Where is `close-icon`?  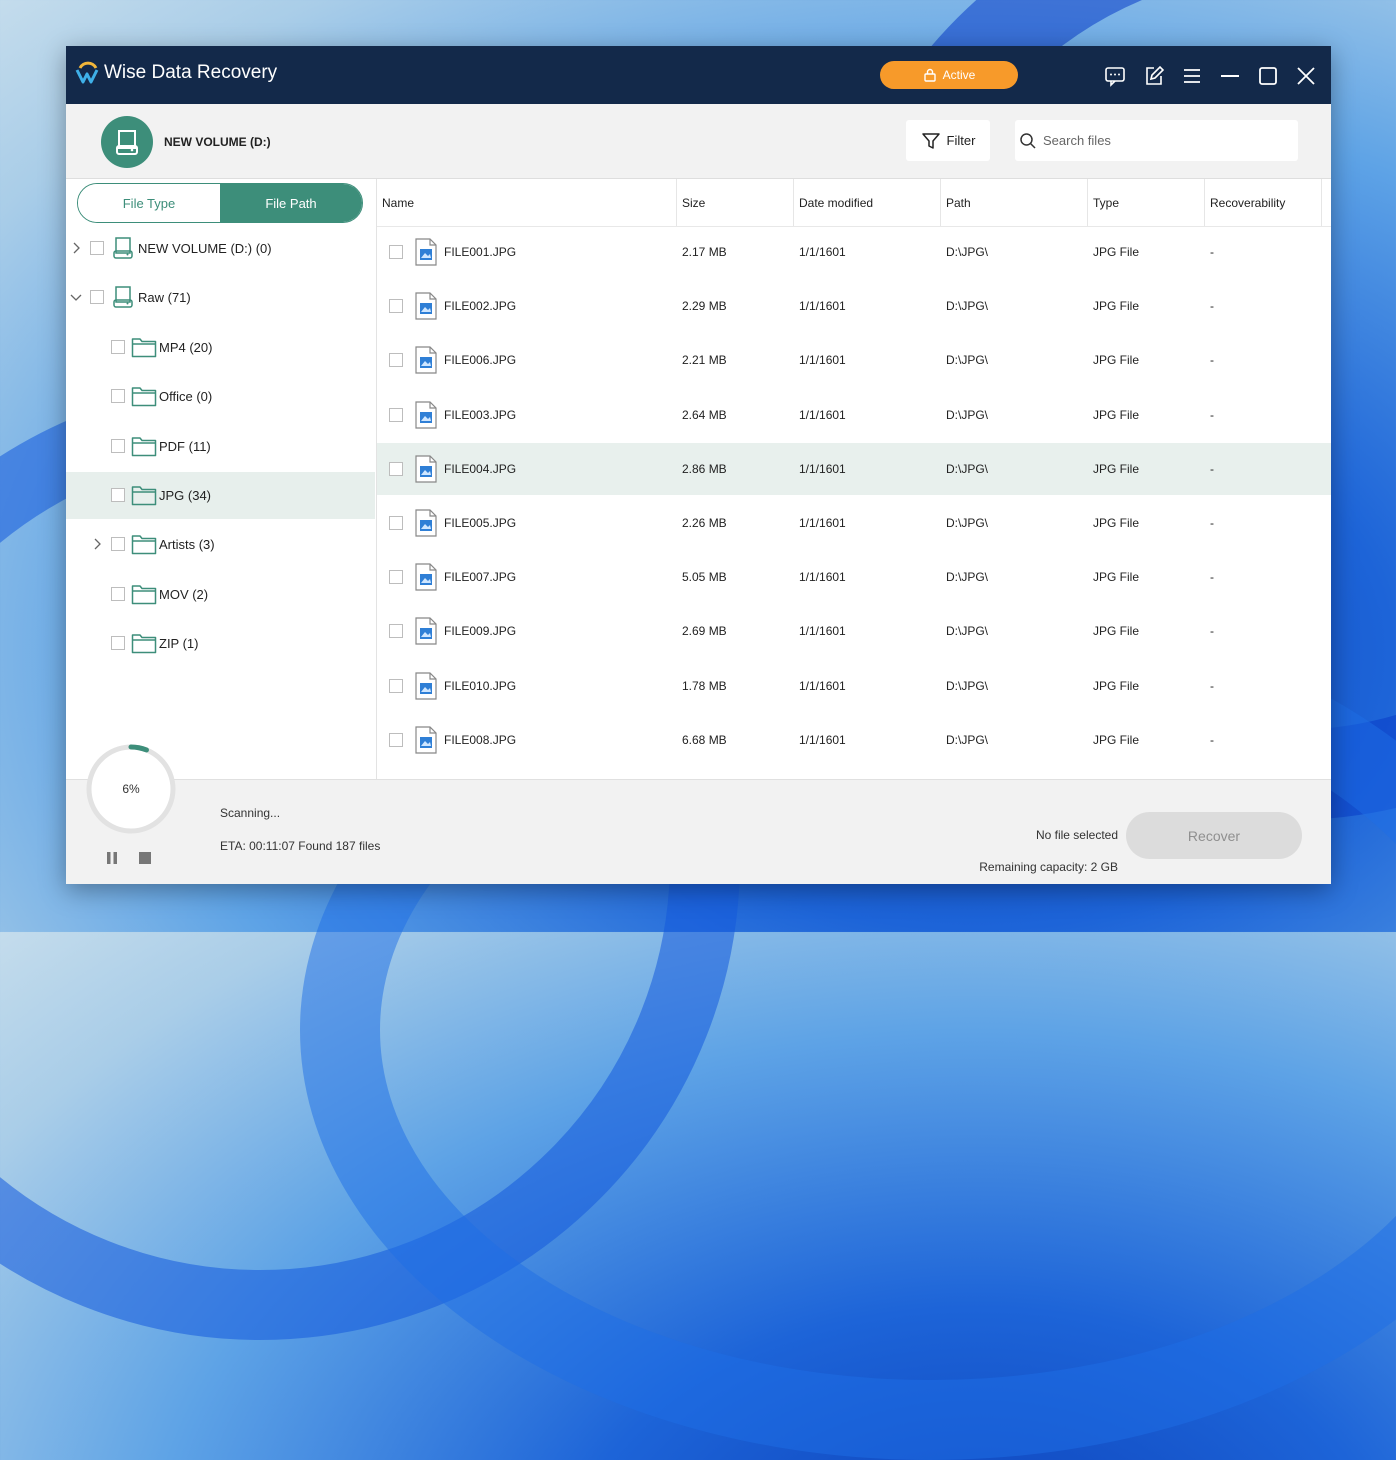 close-icon is located at coordinates (1306, 76).